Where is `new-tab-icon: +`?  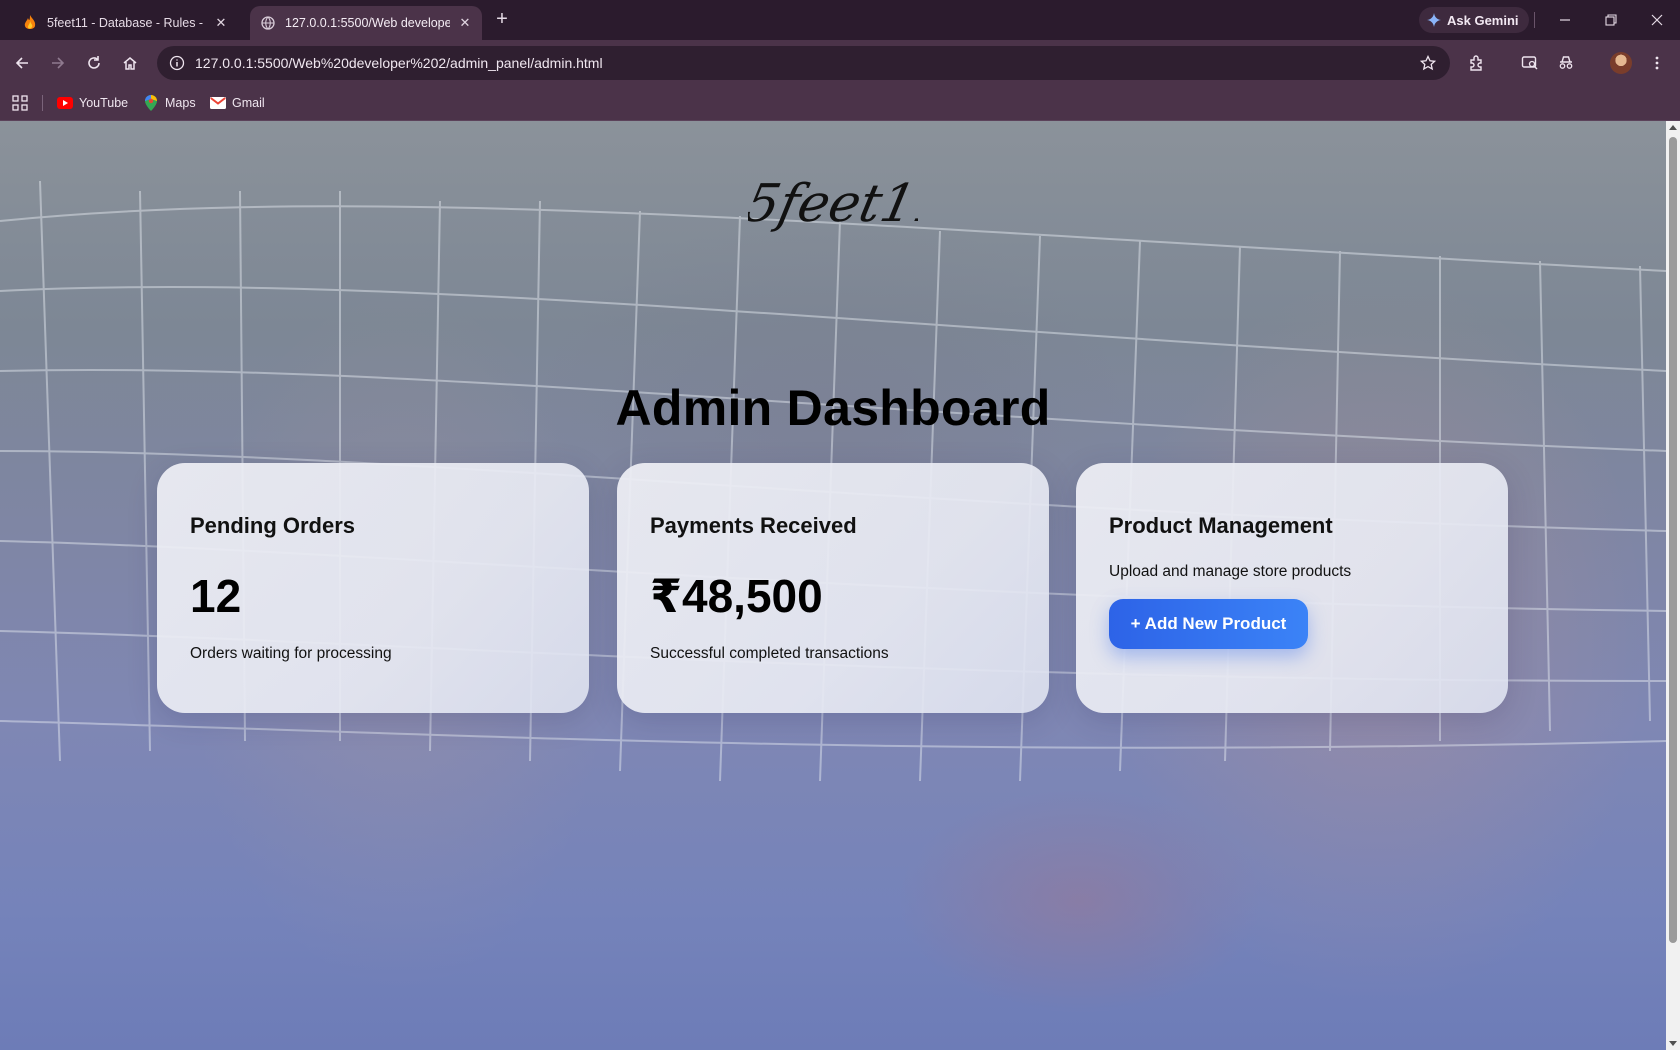
new-tab-icon: + is located at coordinates (502, 20).